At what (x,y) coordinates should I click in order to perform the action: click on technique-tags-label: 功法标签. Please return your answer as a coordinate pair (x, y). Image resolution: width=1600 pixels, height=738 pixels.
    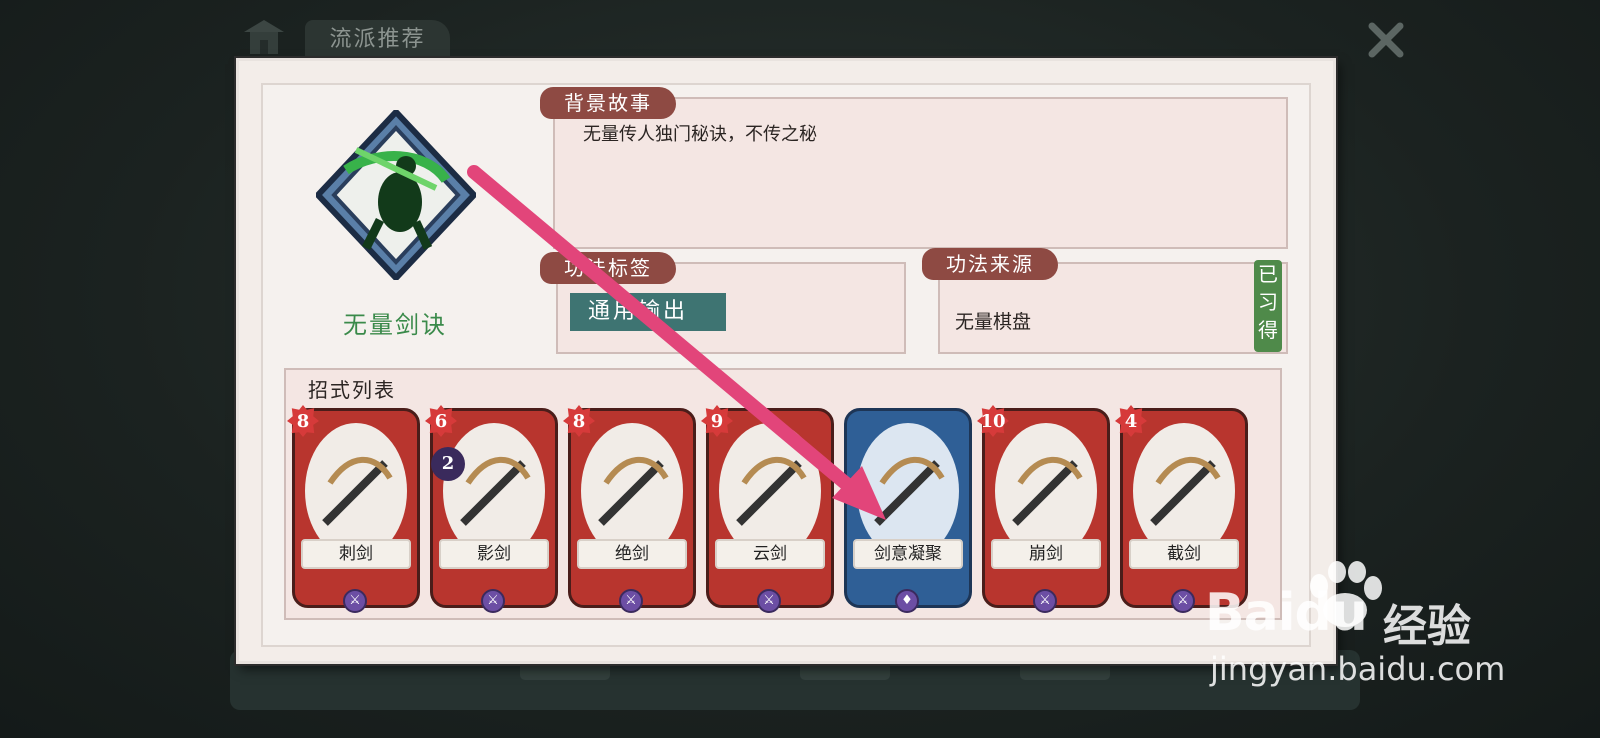
    Looking at the image, I should click on (608, 268).